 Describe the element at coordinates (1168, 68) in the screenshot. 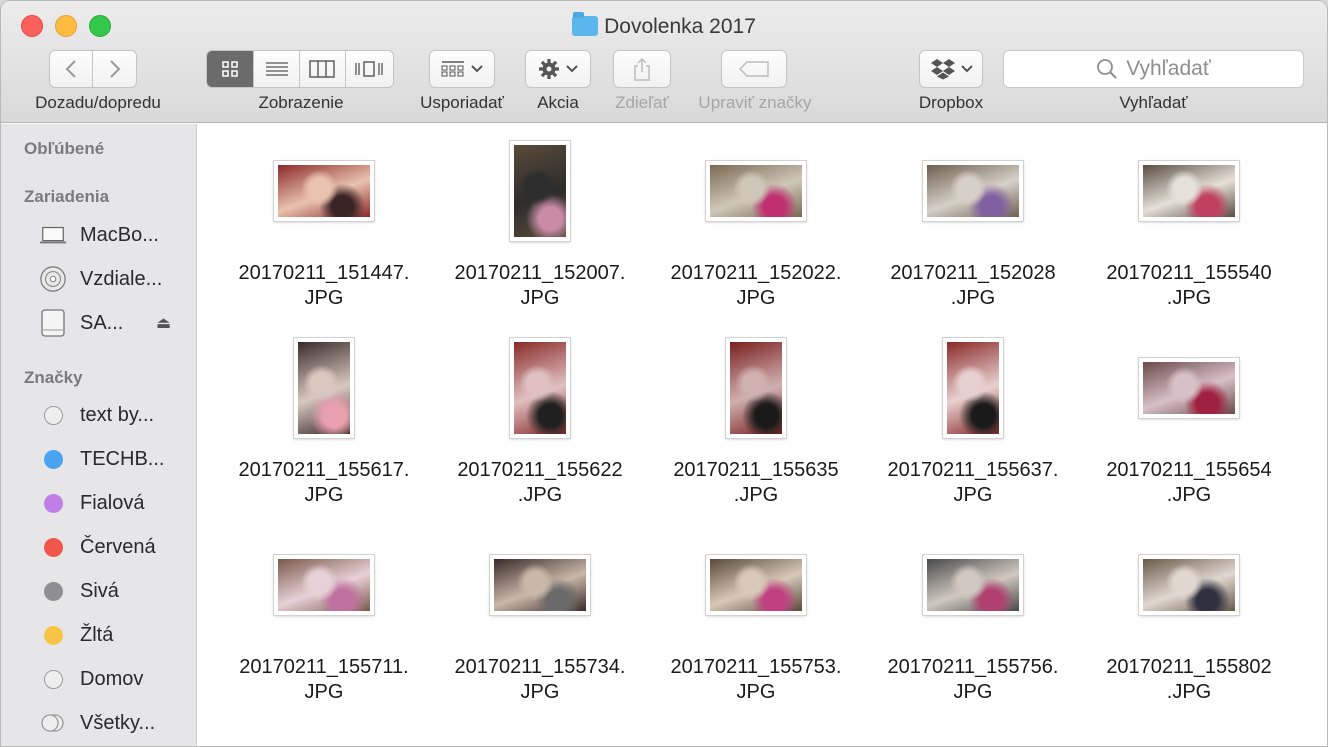

I see `search-placeholder: Vyhľadať` at that location.